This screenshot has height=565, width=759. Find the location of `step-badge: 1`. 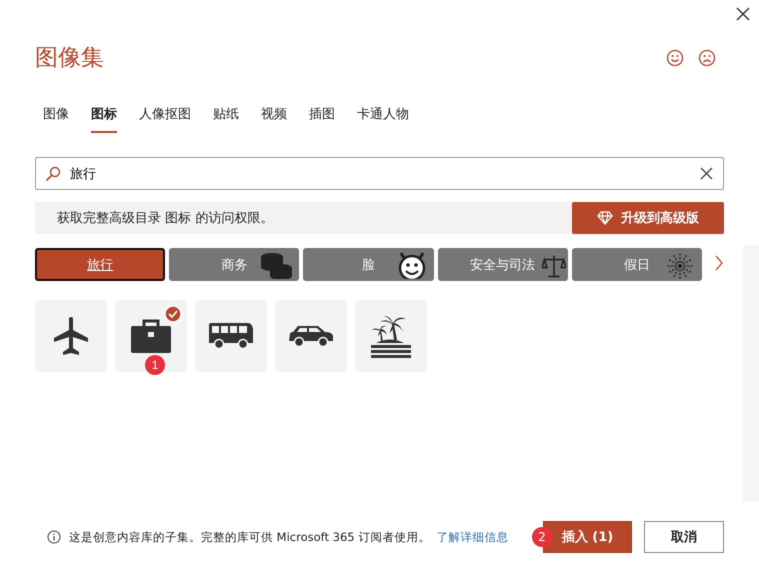

step-badge: 1 is located at coordinates (155, 365).